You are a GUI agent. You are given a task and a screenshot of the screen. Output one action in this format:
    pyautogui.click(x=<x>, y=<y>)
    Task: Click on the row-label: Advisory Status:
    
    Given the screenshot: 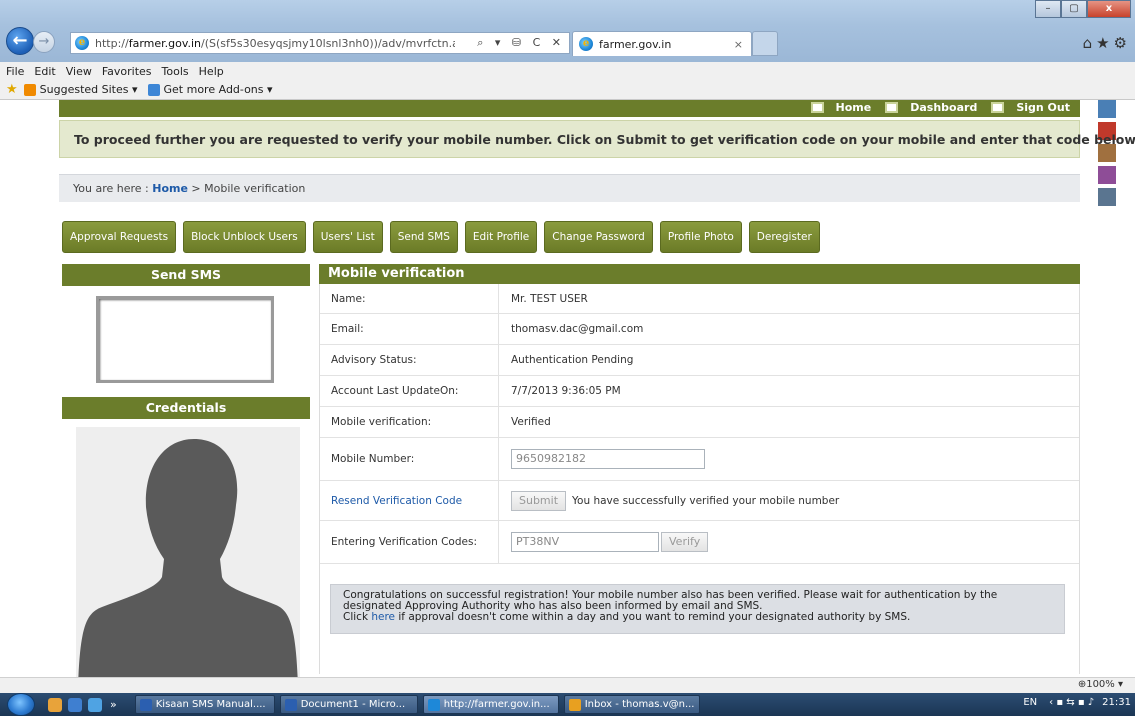 What is the action you would take?
    pyautogui.click(x=409, y=360)
    